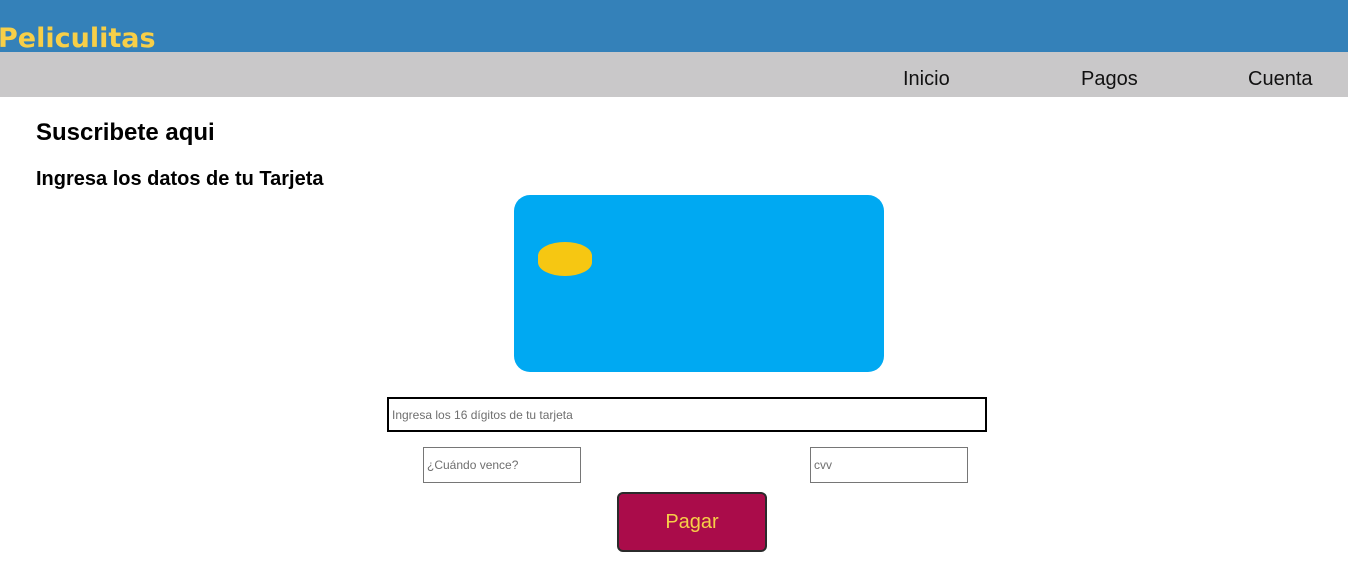 This screenshot has width=1348, height=574. I want to click on page-subtitle: Ingresa los datos de tu Tarjeta, so click(180, 179).